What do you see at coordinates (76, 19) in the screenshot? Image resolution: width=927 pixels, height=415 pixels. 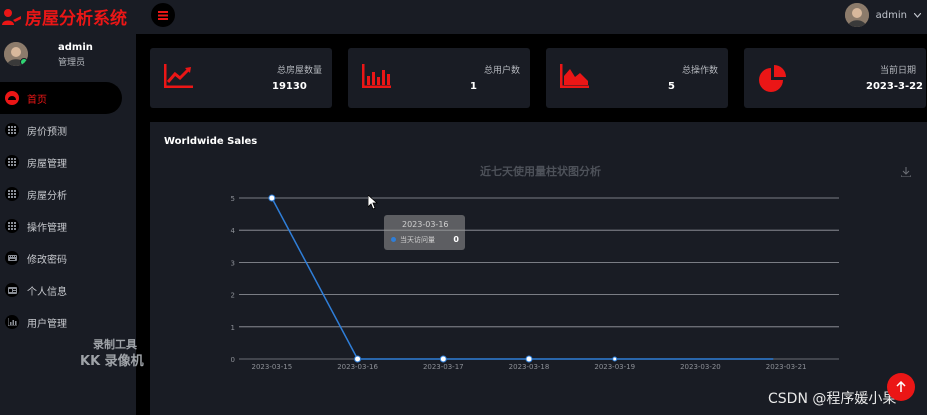 I see `app-title: 房屋分析系统` at bounding box center [76, 19].